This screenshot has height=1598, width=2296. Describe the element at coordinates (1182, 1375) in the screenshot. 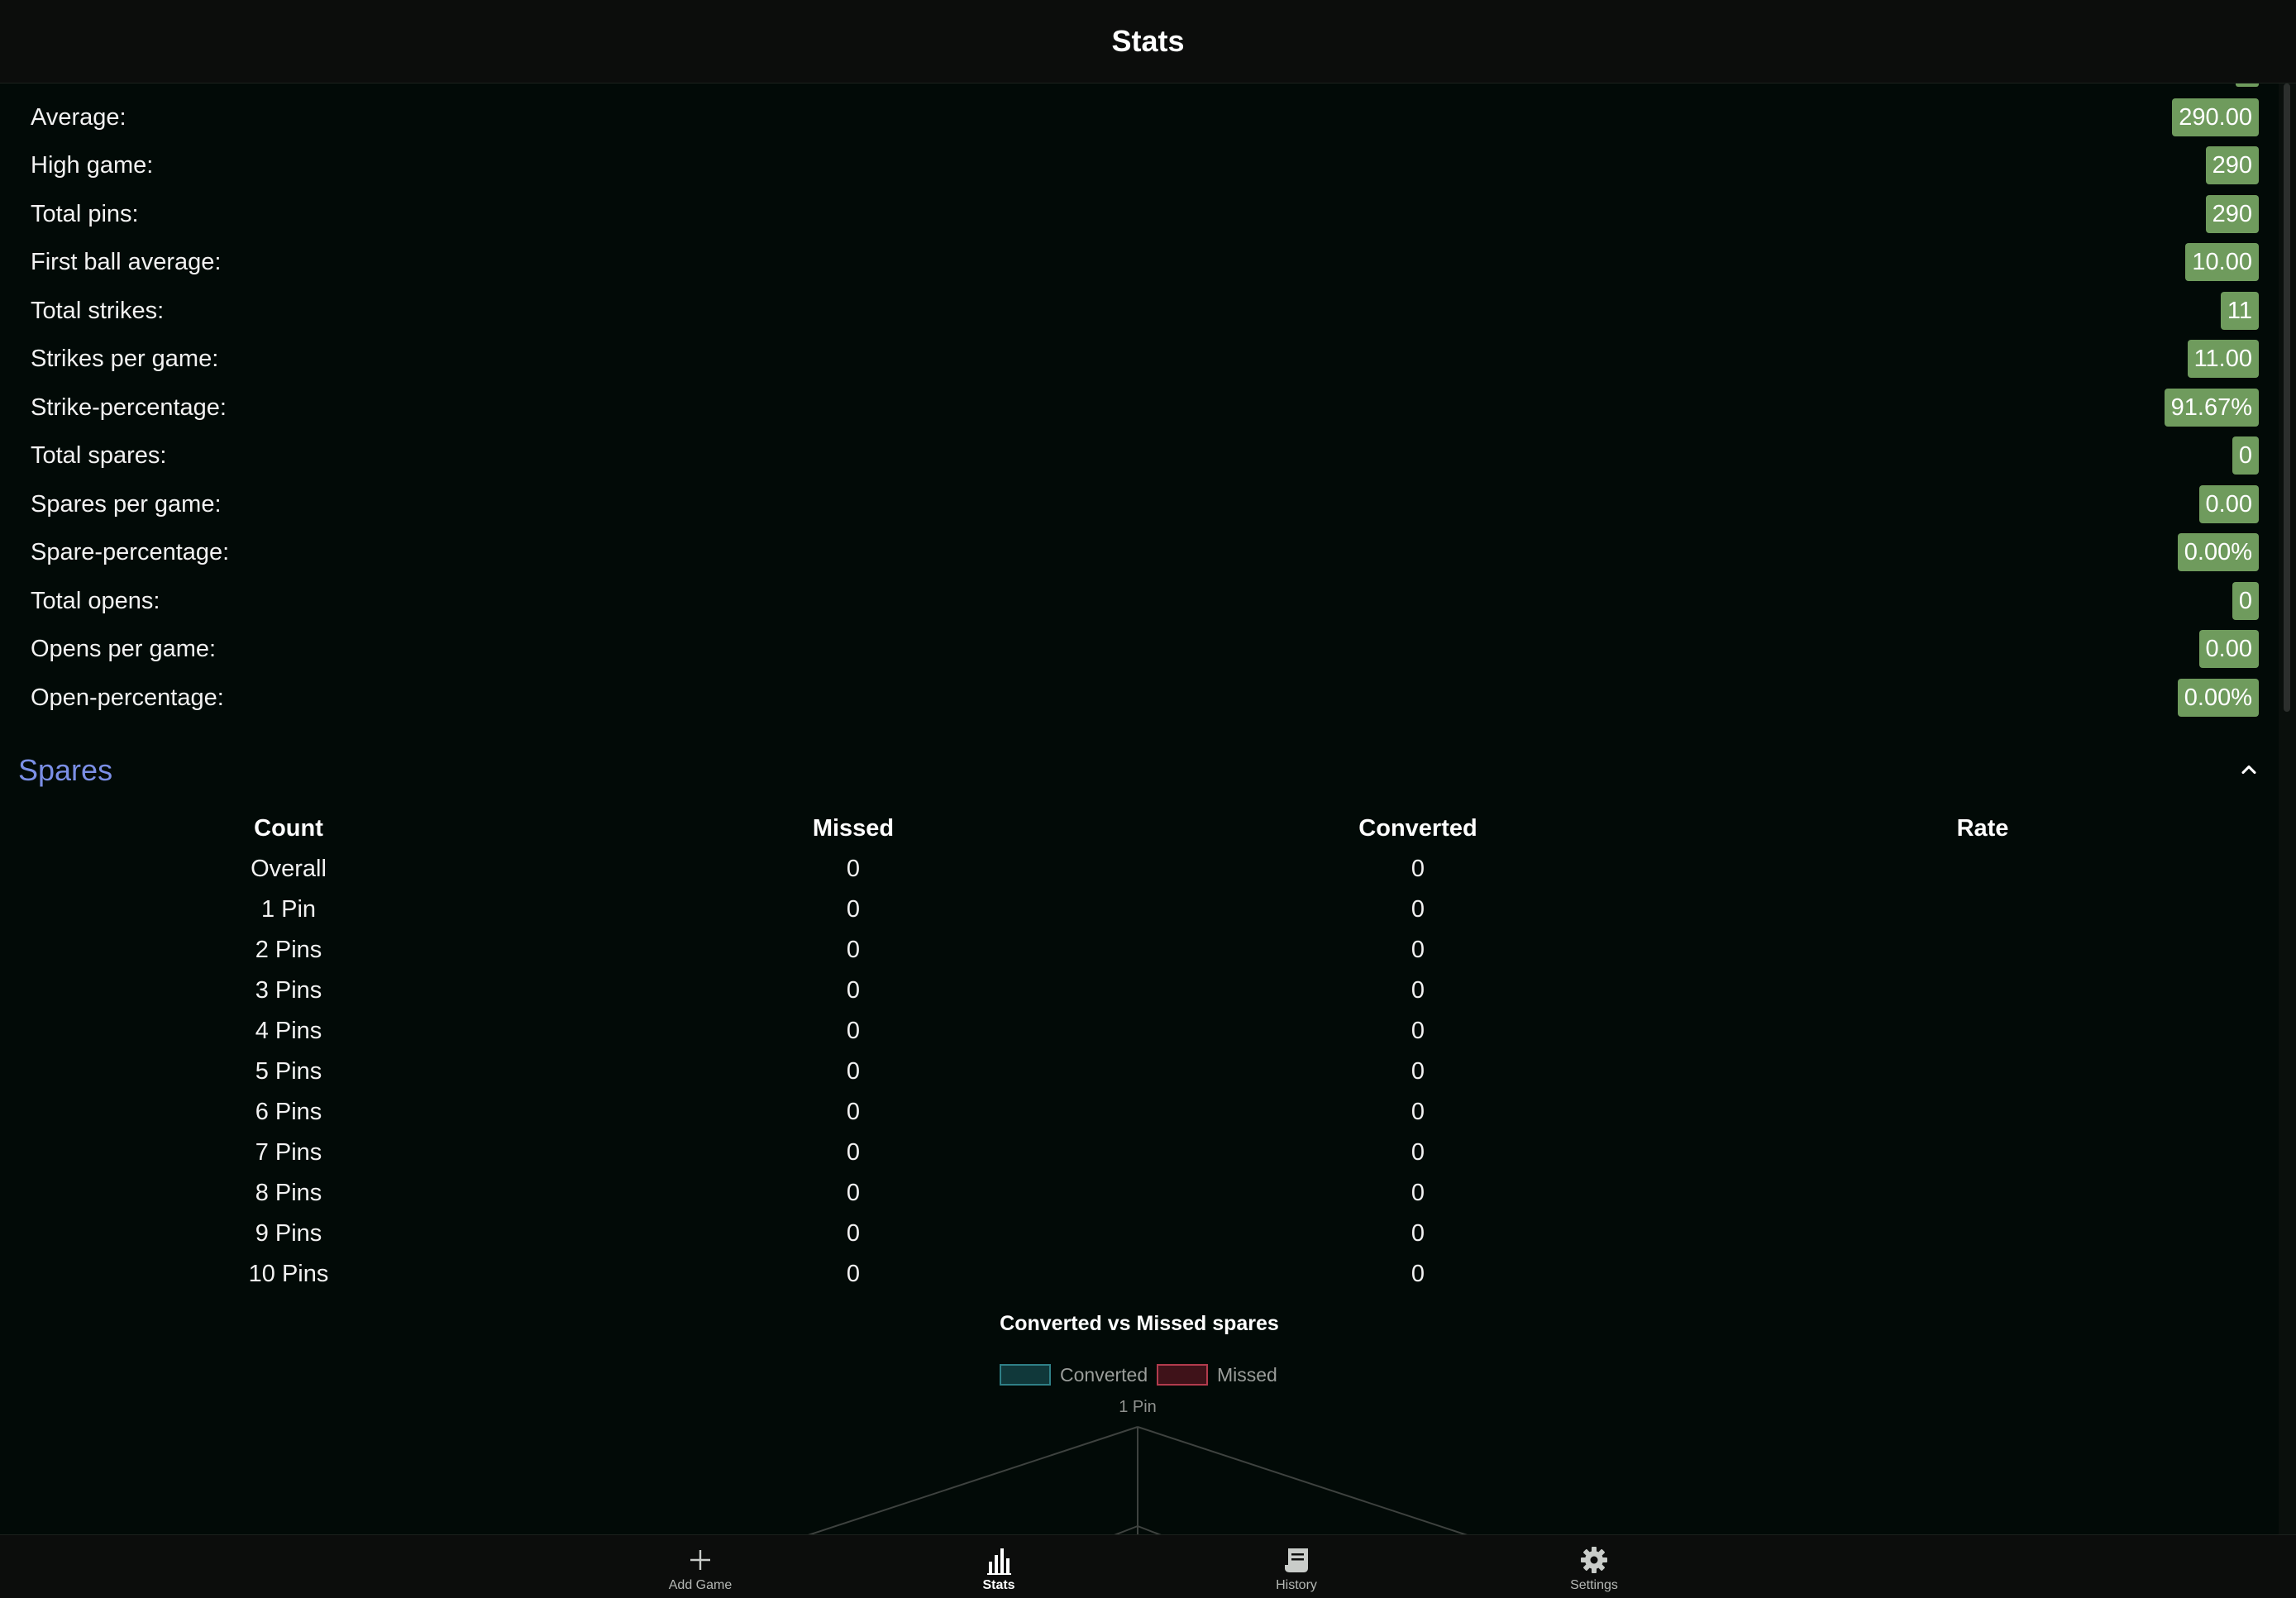

I see `legend-swatch-missed` at that location.